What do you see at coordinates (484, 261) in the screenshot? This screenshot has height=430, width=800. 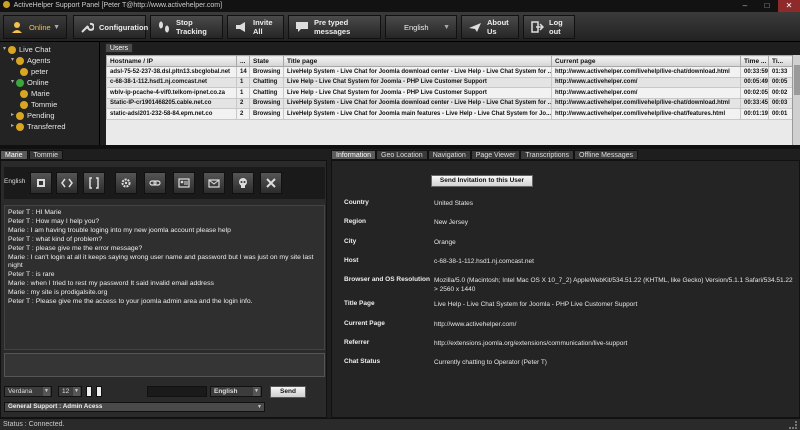 I see `field-value: c-68-38-1-112.hsd1.nj.comcast.net` at bounding box center [484, 261].